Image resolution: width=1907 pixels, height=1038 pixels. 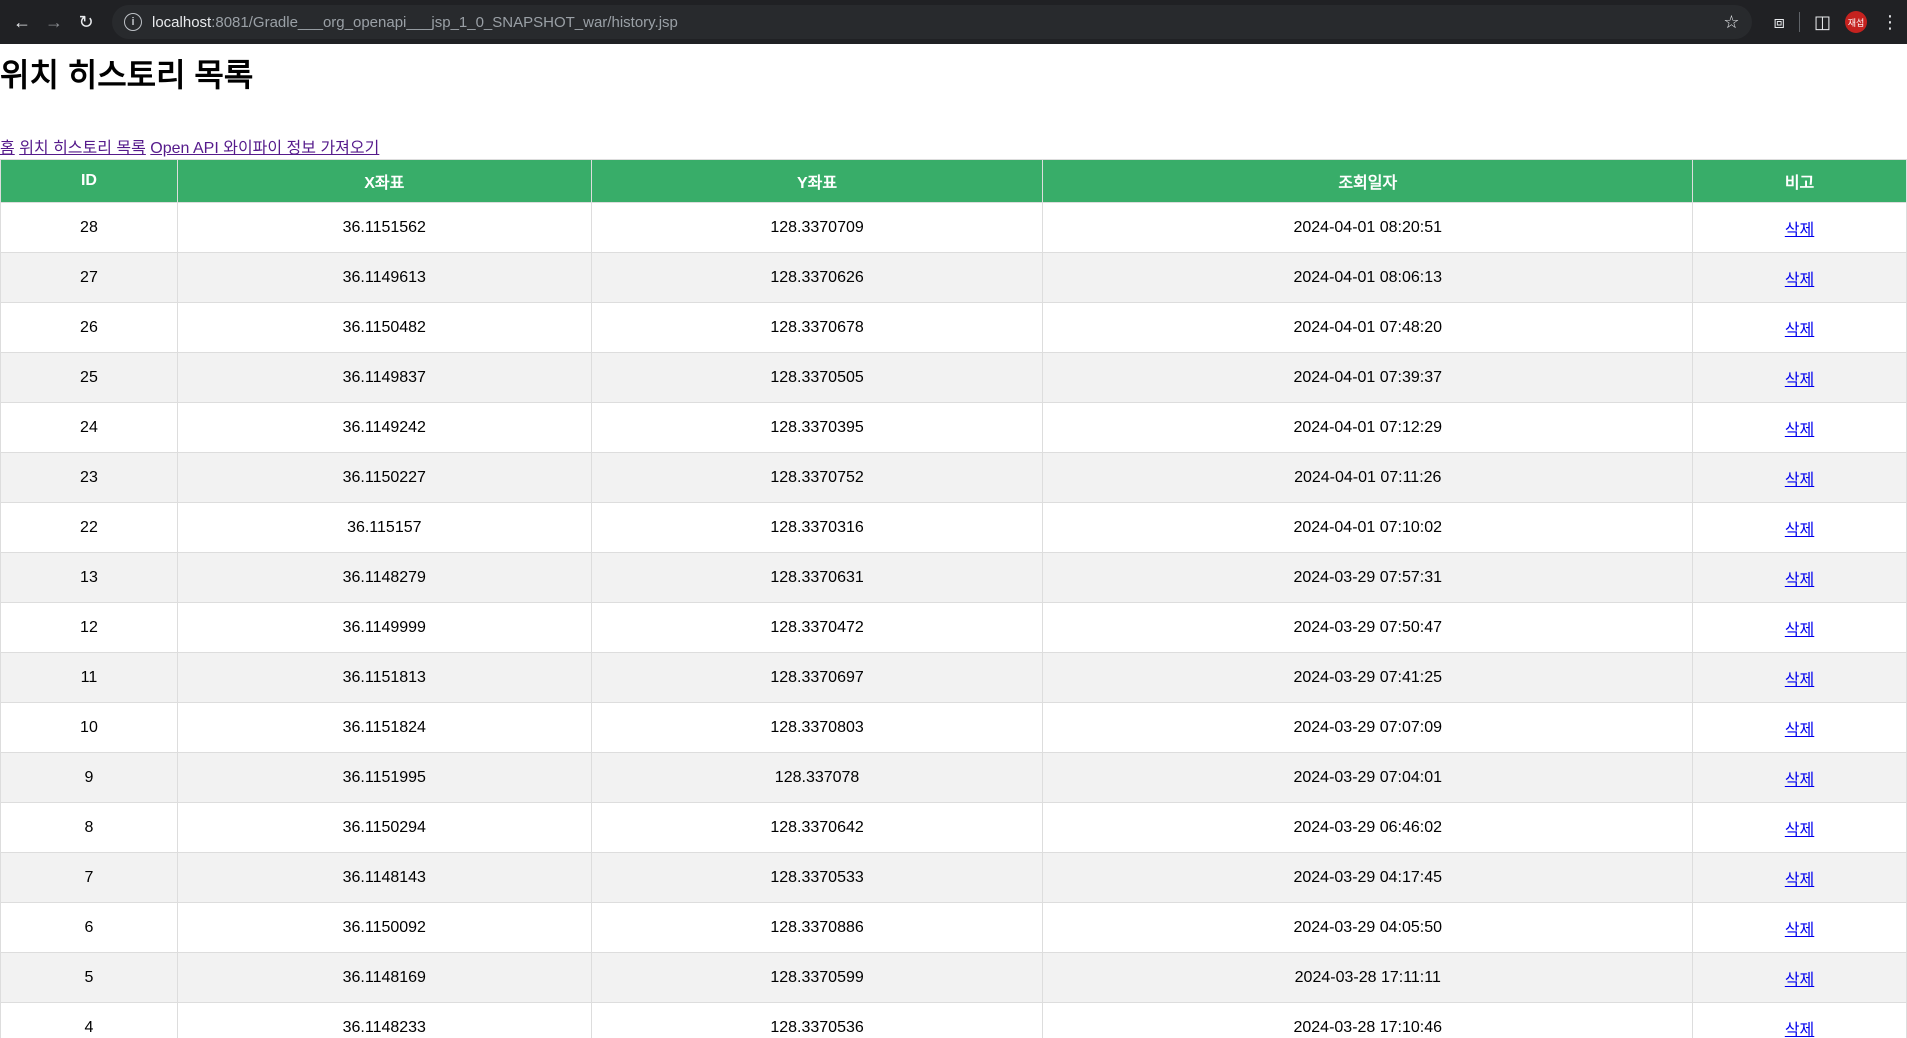 I want to click on cell-x: 36.1148169, so click(x=384, y=977).